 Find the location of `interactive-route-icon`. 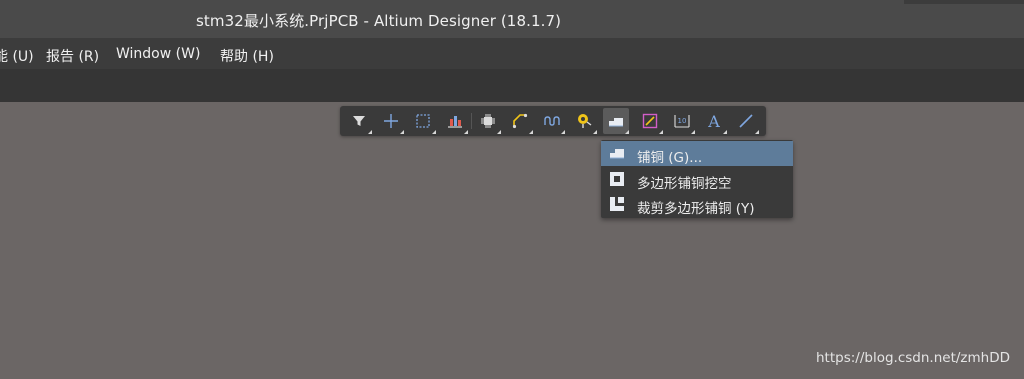

interactive-route-icon is located at coordinates (520, 121).